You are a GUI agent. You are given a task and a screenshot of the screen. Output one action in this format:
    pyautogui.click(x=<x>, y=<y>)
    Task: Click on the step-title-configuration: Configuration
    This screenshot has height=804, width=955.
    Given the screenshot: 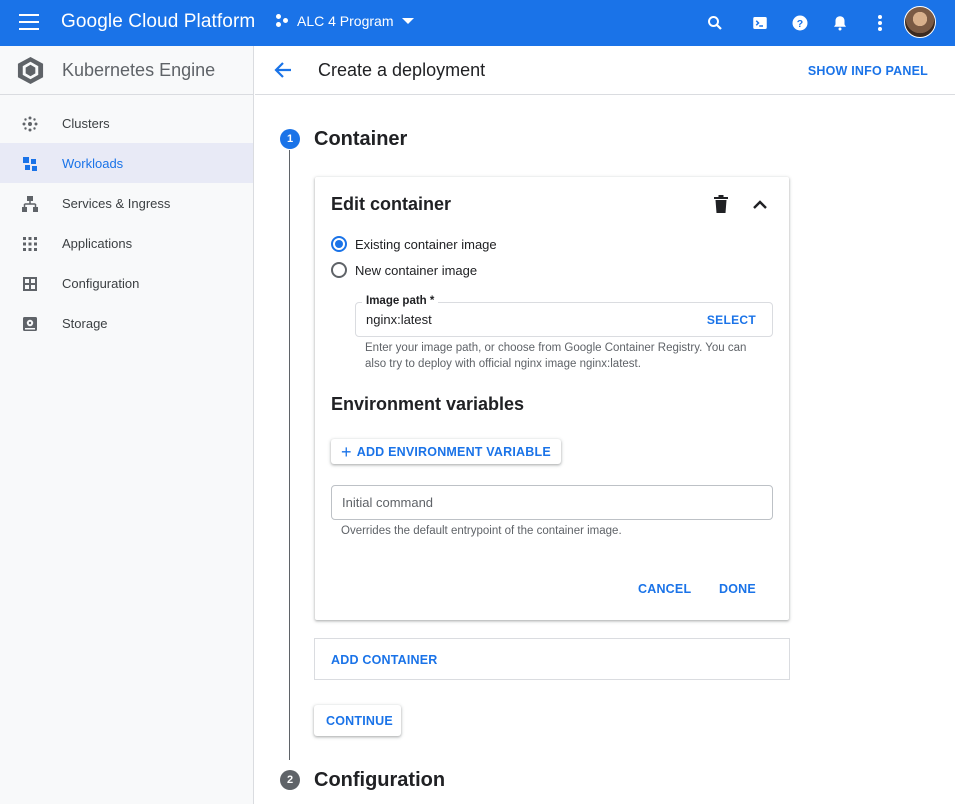 What is the action you would take?
    pyautogui.click(x=379, y=780)
    